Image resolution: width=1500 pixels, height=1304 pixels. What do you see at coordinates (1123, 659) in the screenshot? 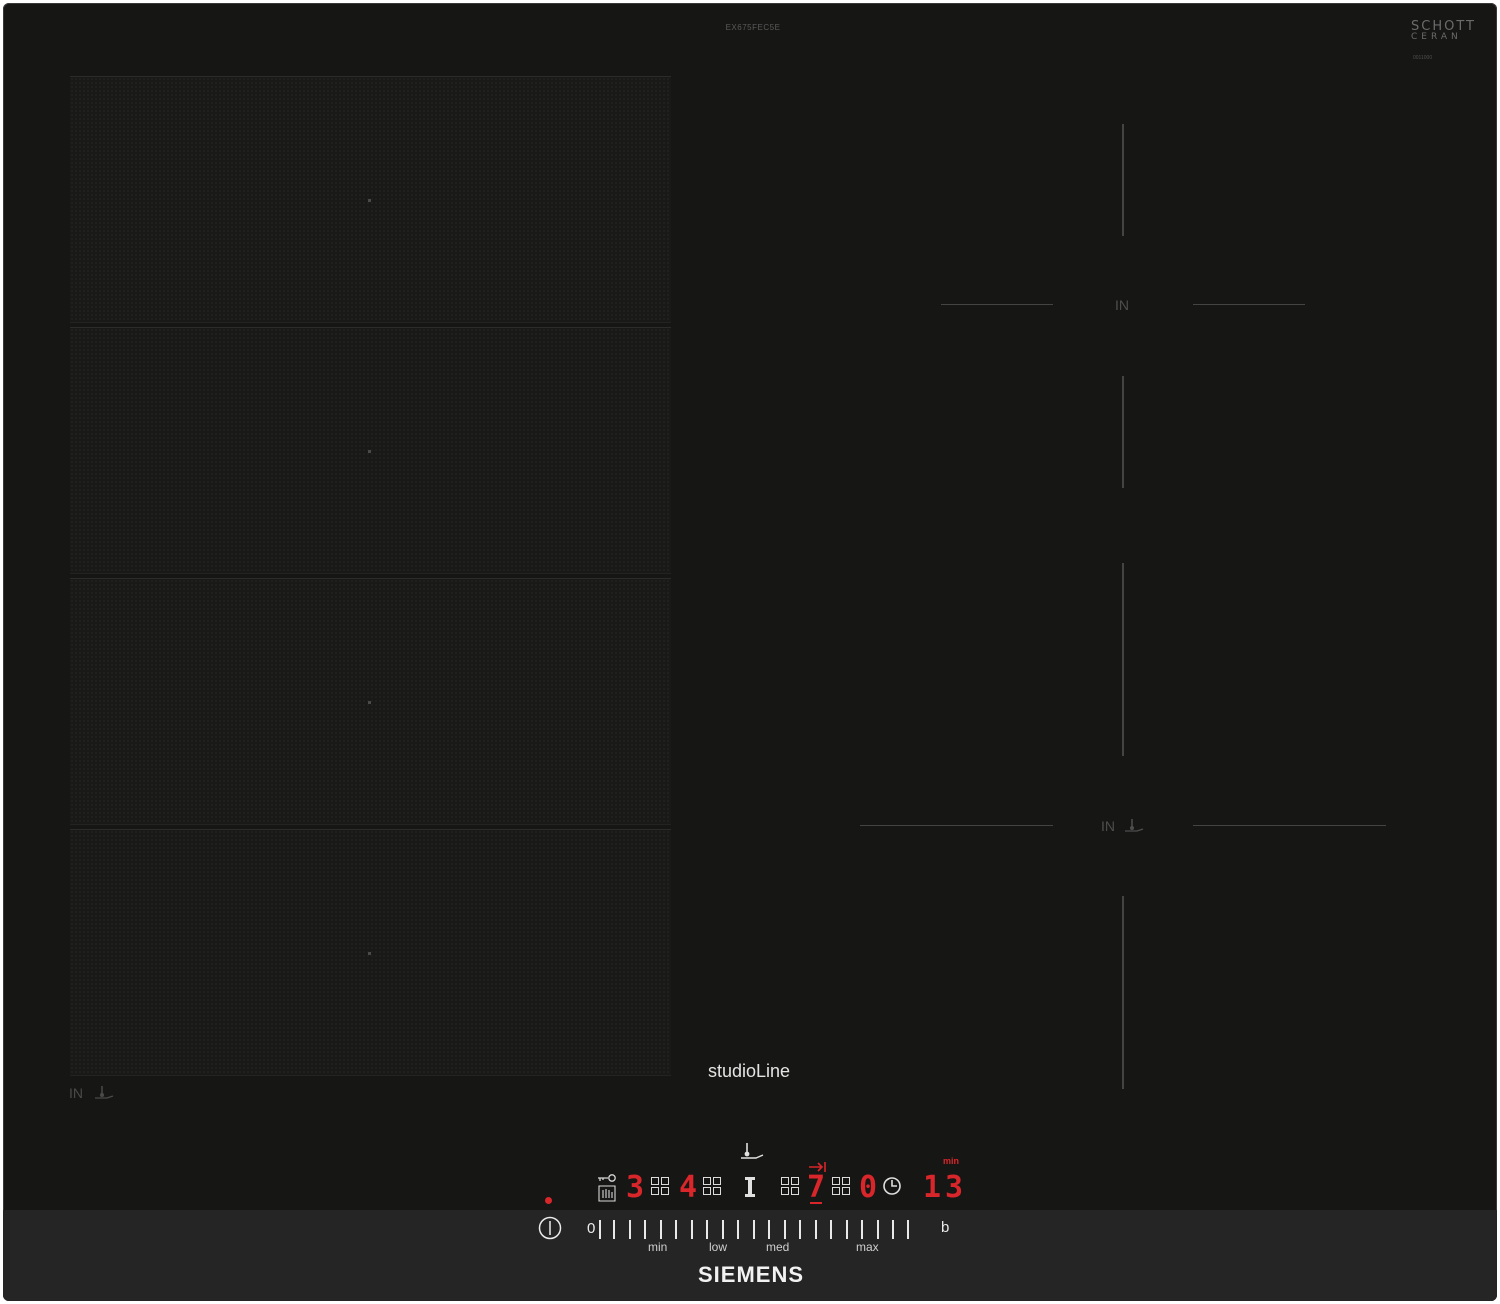
I see `zone-guide-lower-top` at bounding box center [1123, 659].